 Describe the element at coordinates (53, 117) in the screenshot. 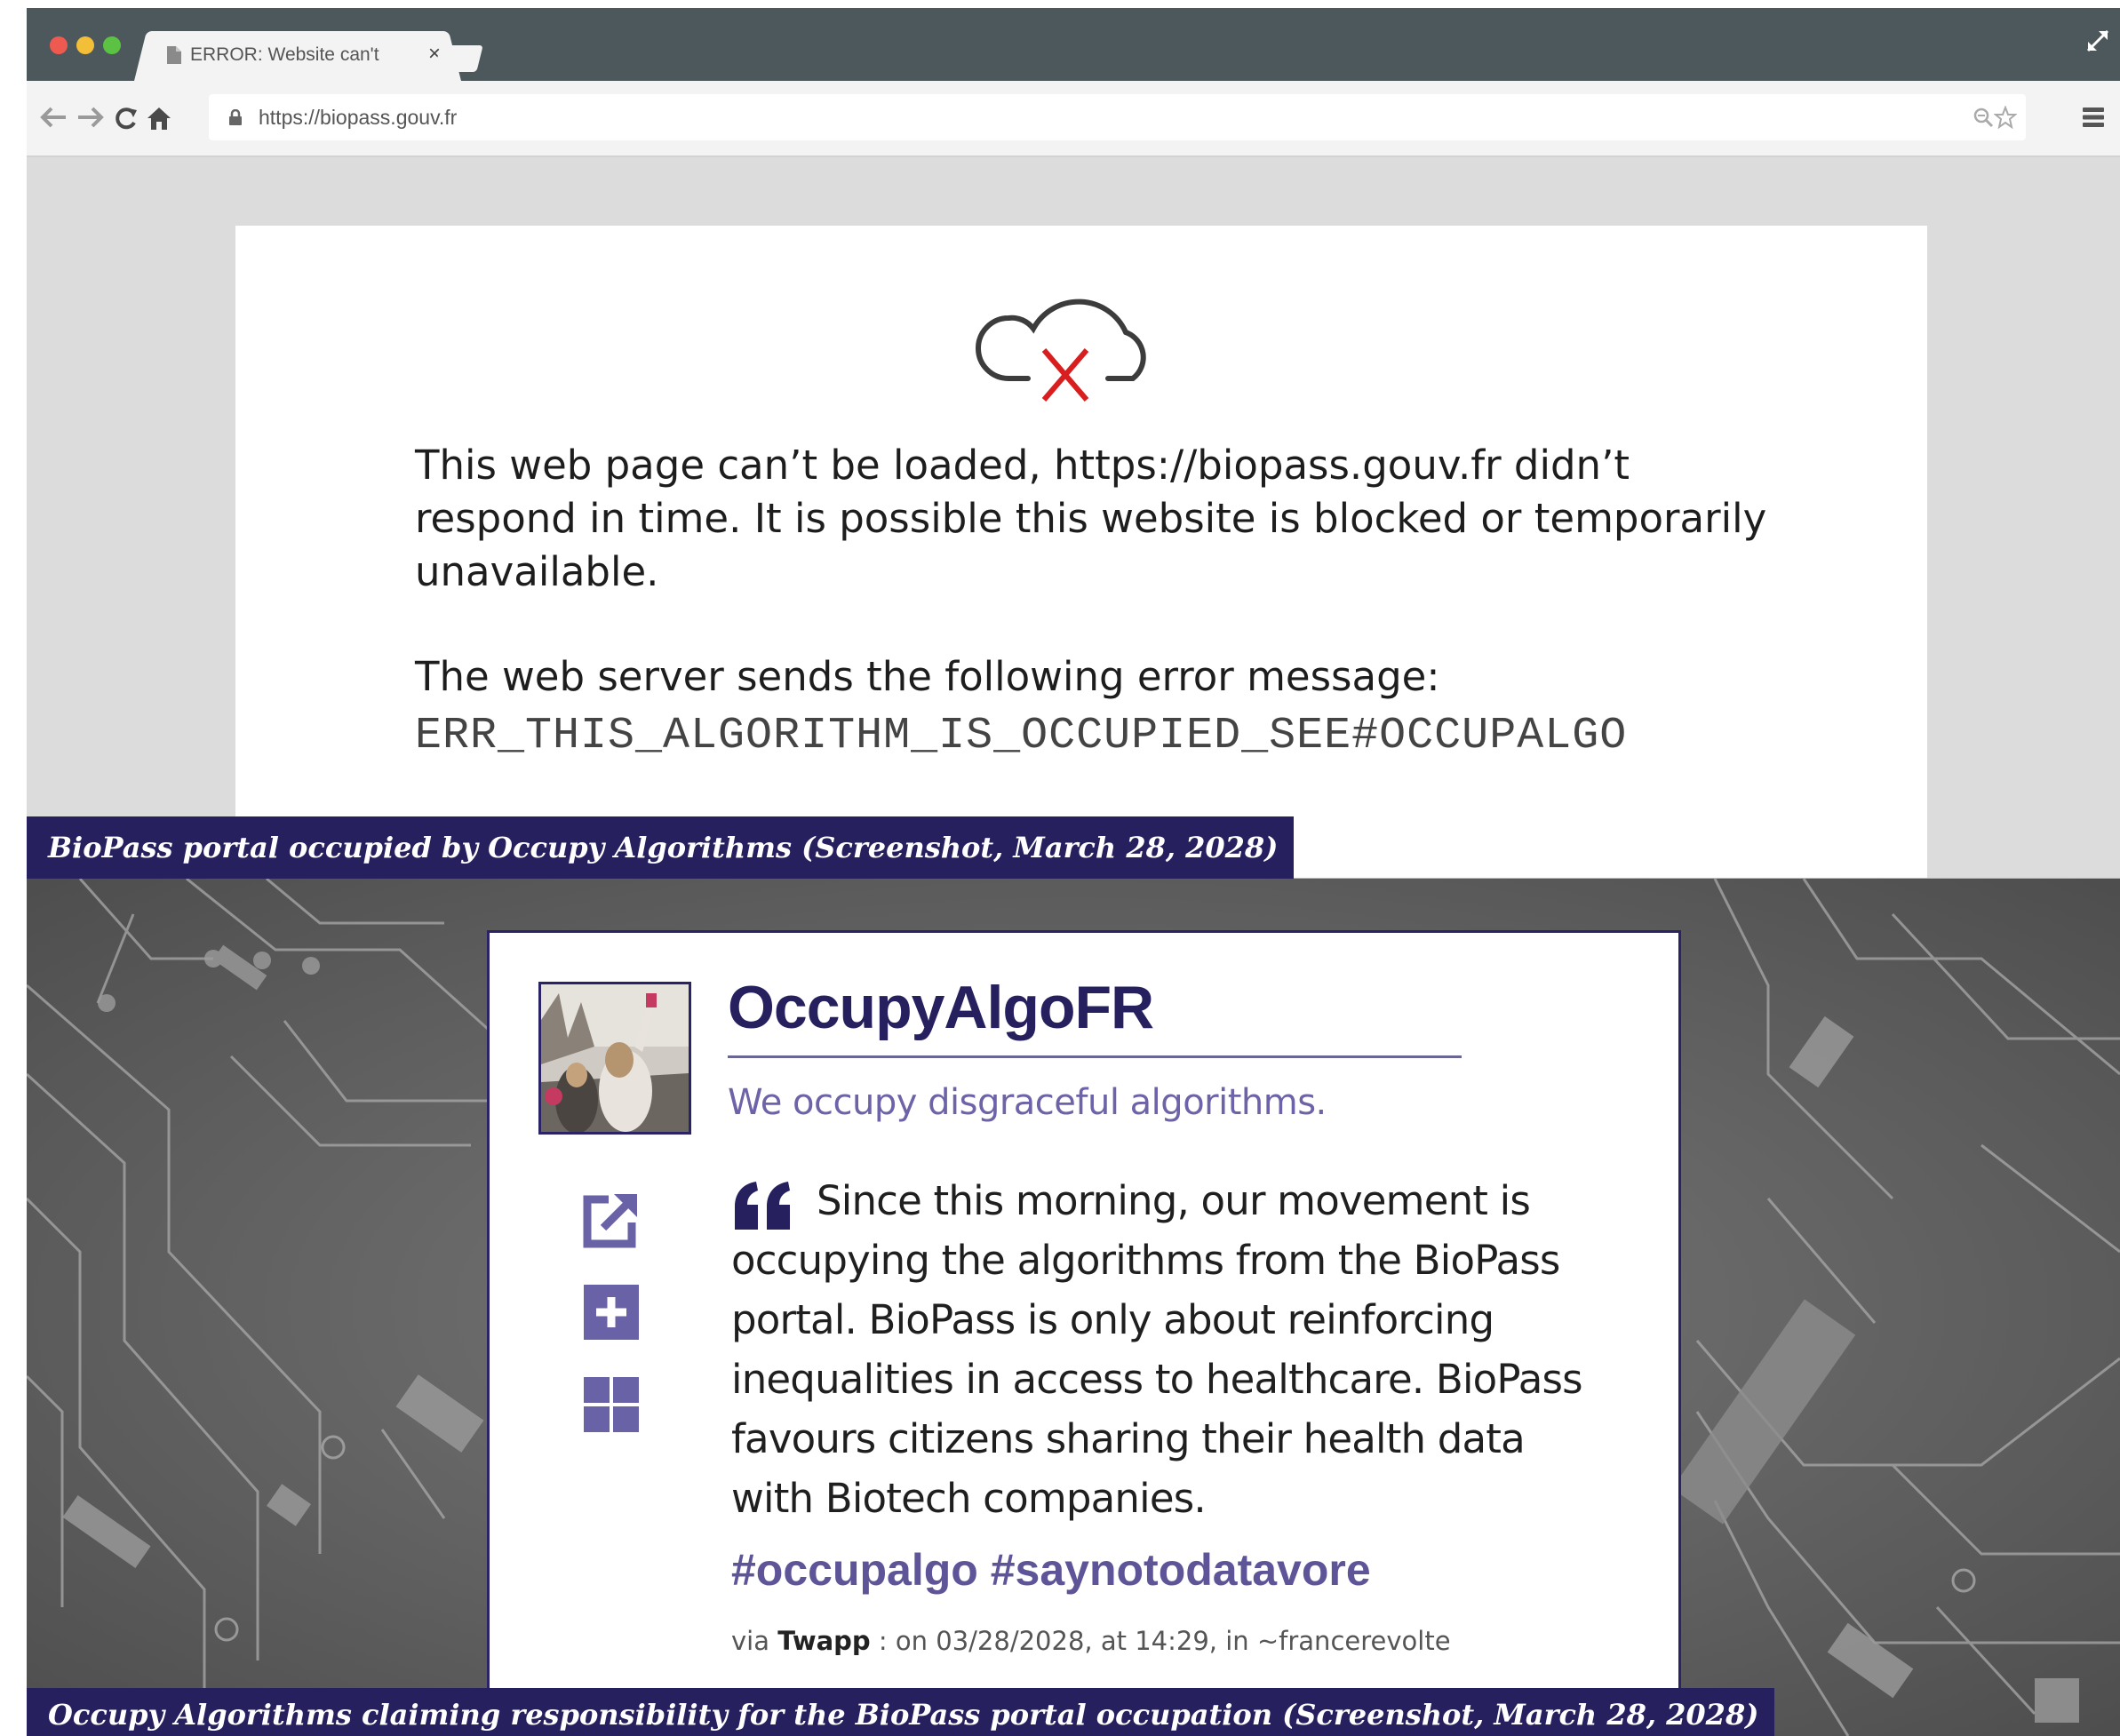

I see `back-icon` at that location.